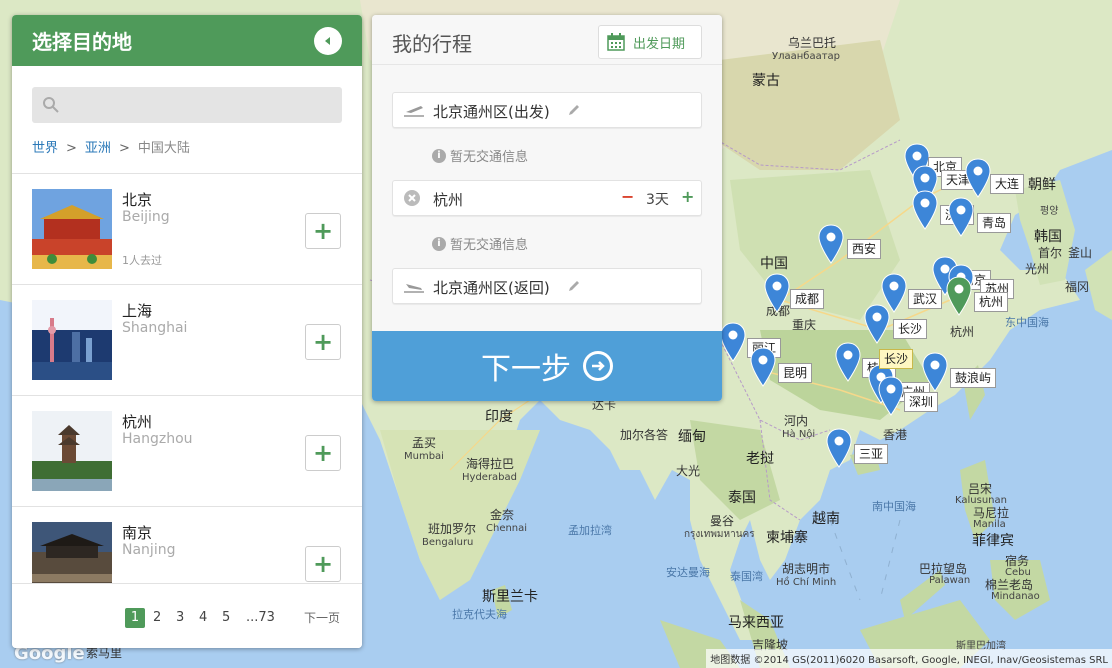  Describe the element at coordinates (547, 40) in the screenshot. I see `itinerary-header: 我的行程 出发日期` at that location.